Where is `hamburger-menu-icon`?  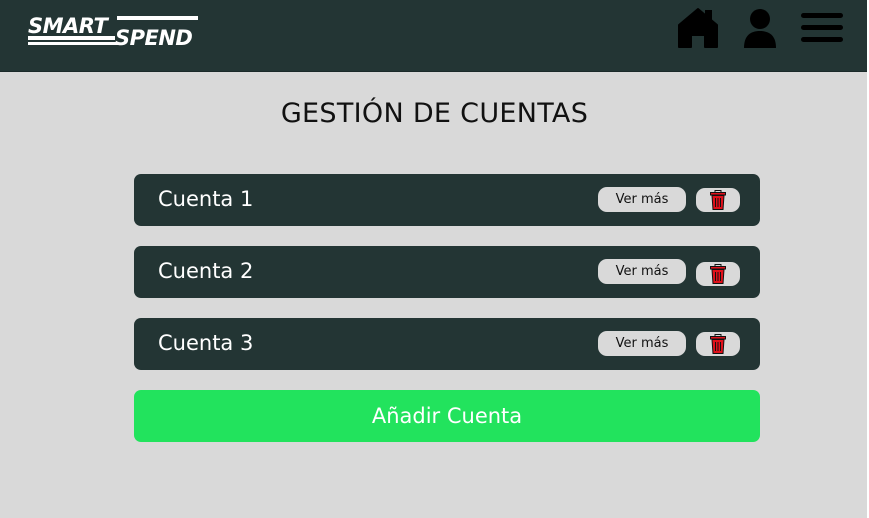 hamburger-menu-icon is located at coordinates (822, 29).